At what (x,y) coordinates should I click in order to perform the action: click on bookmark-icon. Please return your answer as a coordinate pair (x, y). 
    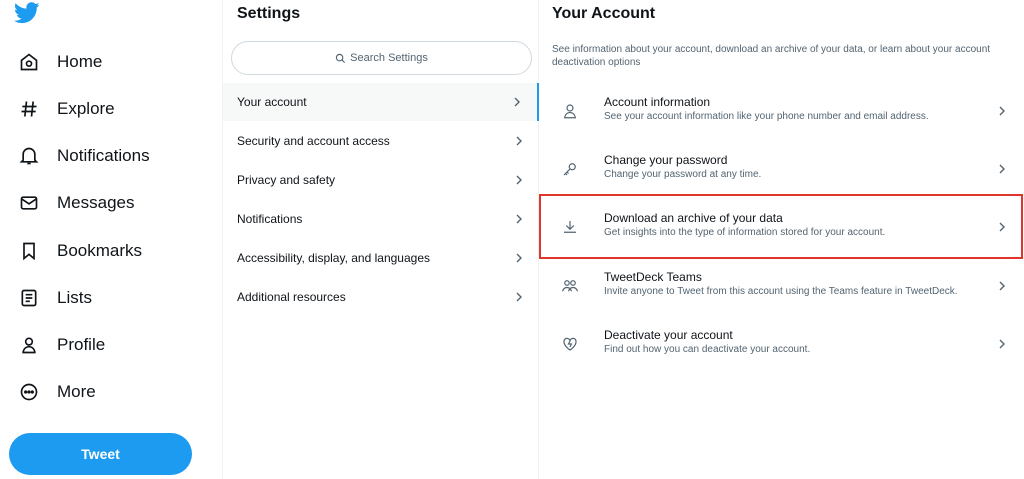
    Looking at the image, I should click on (29, 251).